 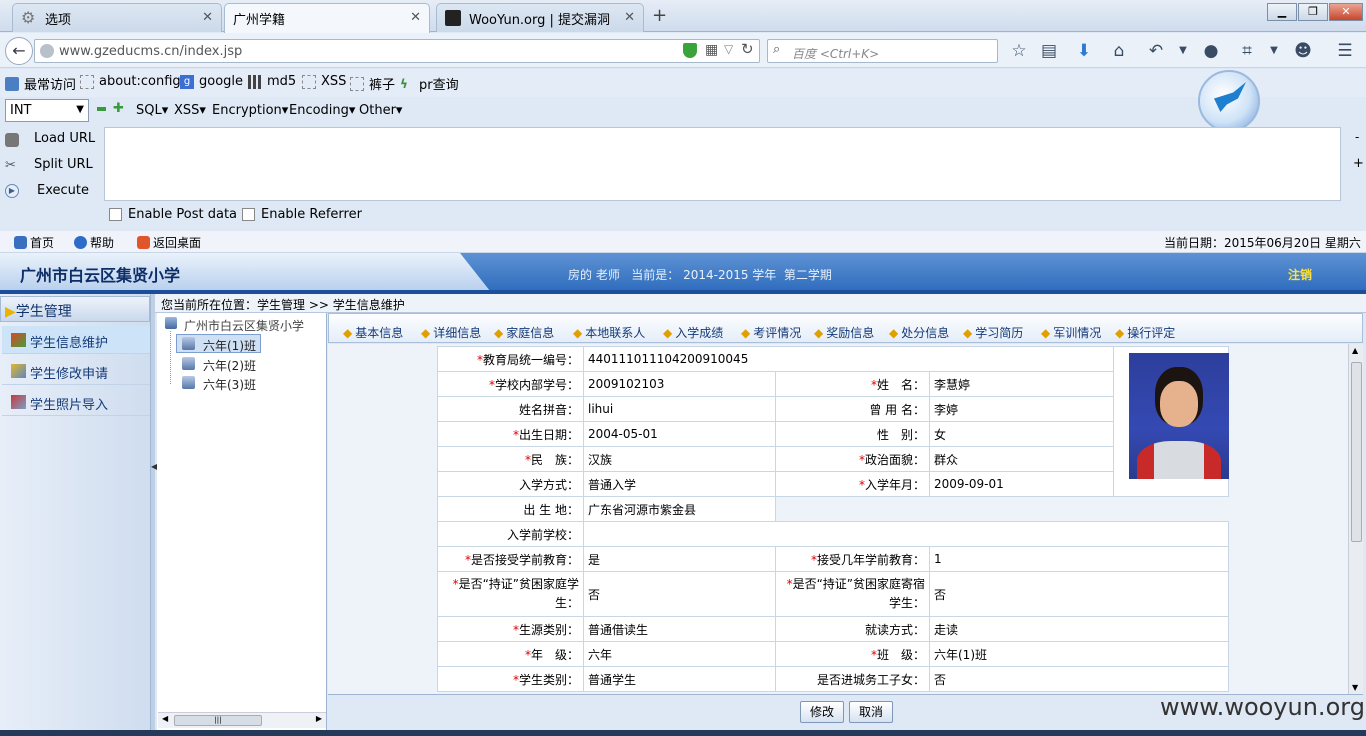 I want to click on hackbar-url-textarea, so click(x=722, y=164).